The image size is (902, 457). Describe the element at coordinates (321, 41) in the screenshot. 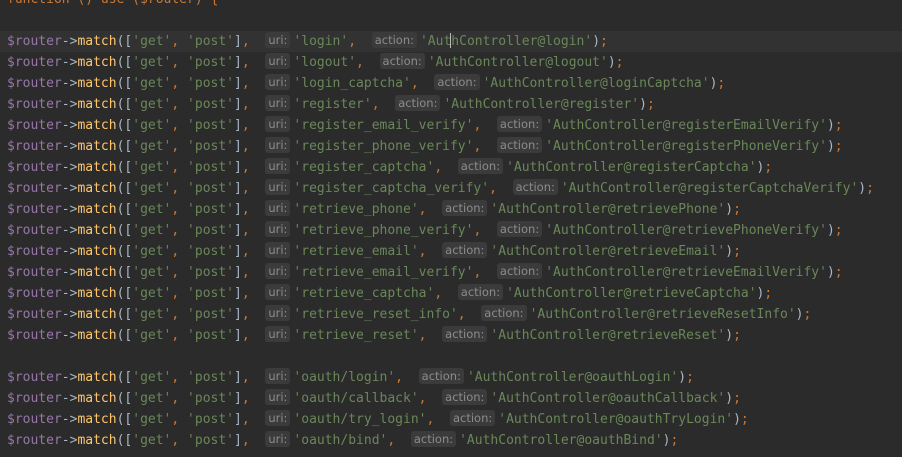

I see `route-uri: 'login'` at that location.